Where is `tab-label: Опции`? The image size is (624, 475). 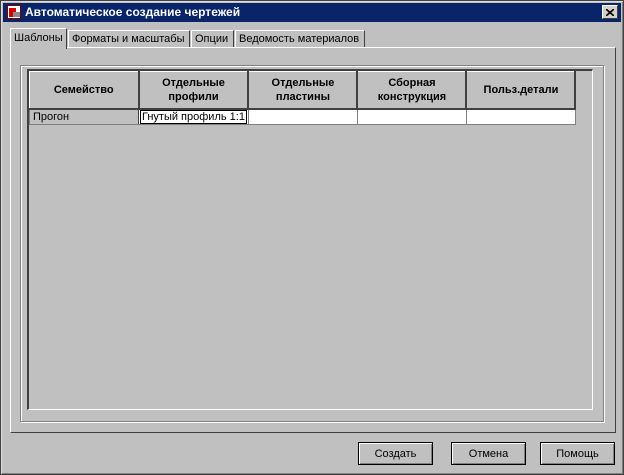
tab-label: Опции is located at coordinates (212, 39).